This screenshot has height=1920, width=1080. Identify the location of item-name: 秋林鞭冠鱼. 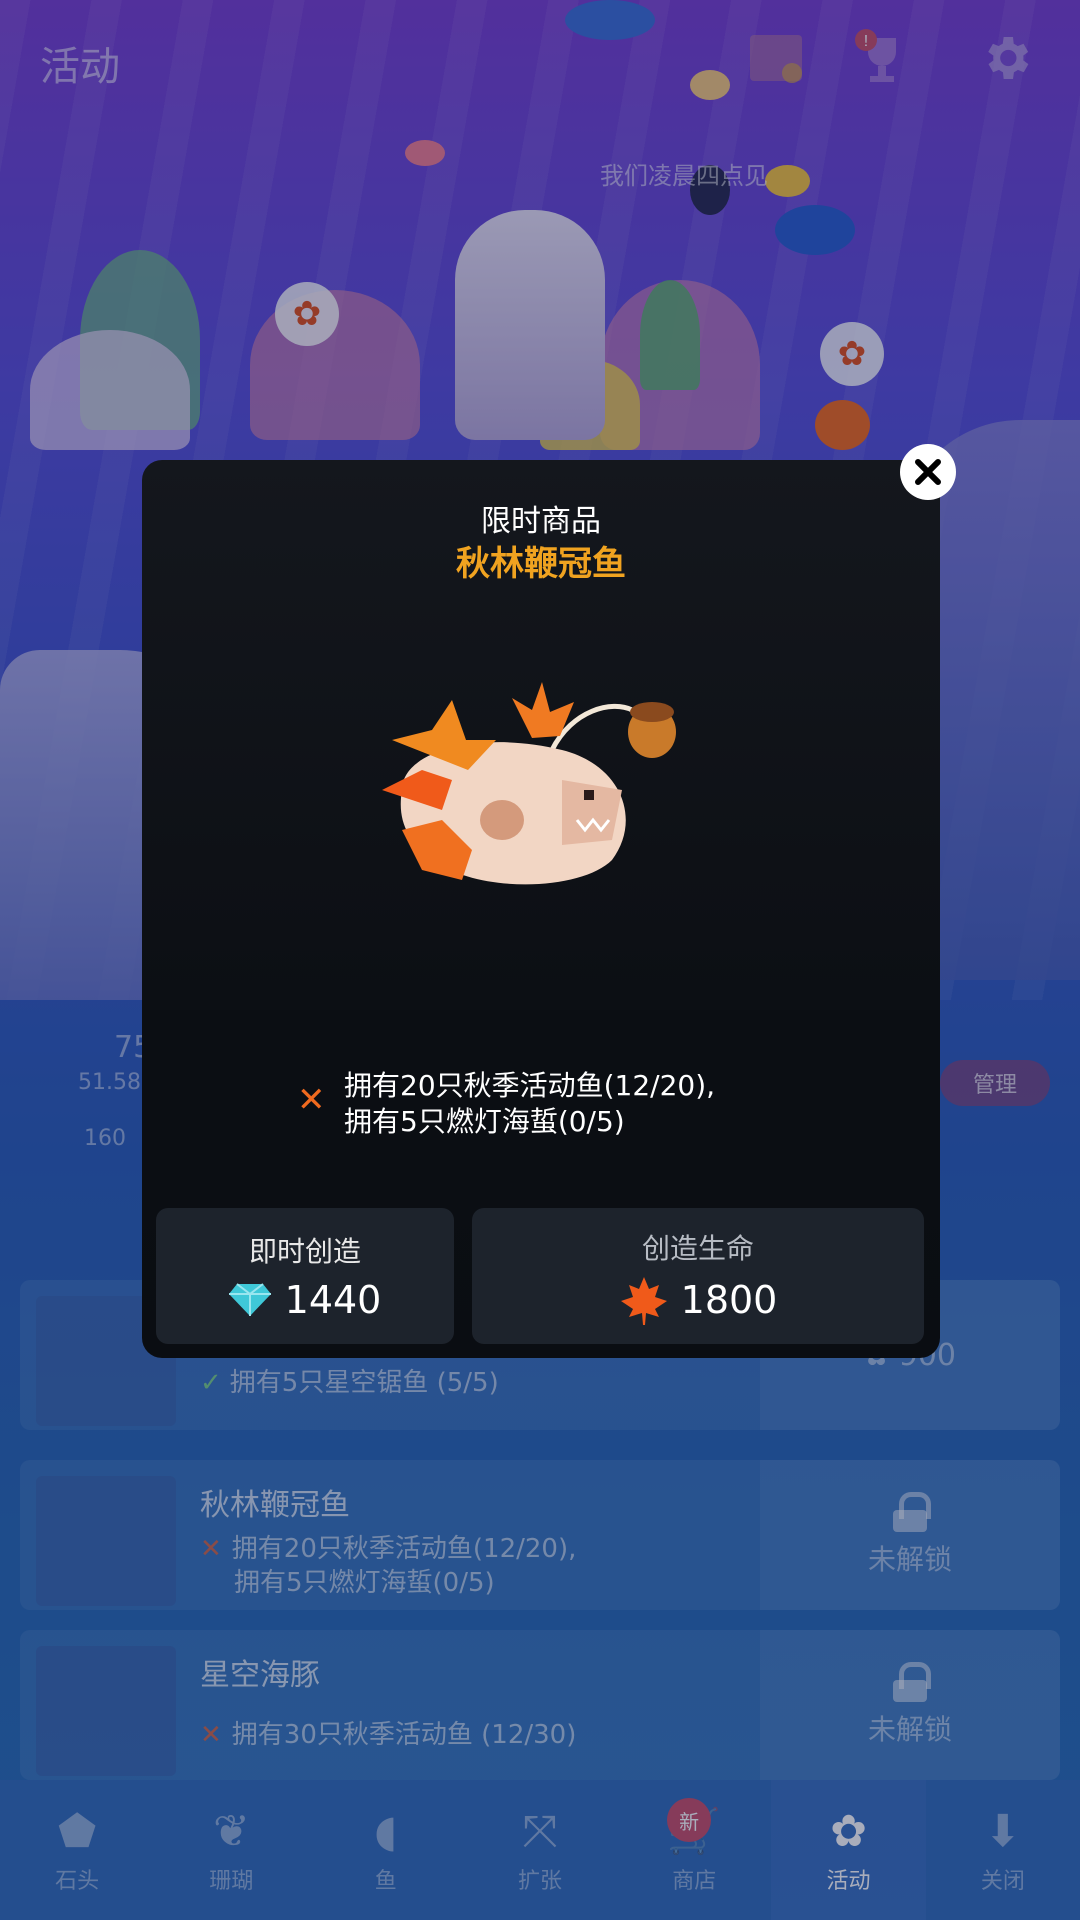
(541, 564).